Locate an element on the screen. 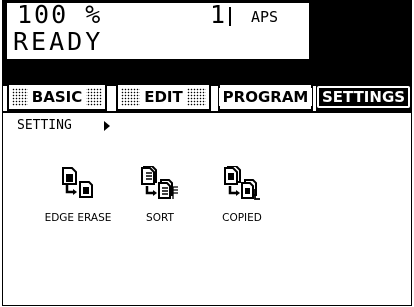 Image resolution: width=414 pixels, height=307 pixels. edge-erase-button: EDGE ERASE is located at coordinates (78, 201).